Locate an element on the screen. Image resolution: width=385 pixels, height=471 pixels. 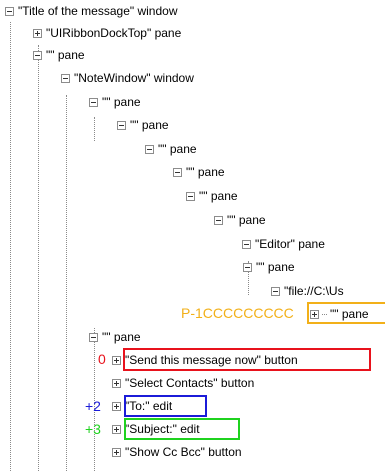
tree-item-file-url: "file://C:\Us is located at coordinates (308, 291).